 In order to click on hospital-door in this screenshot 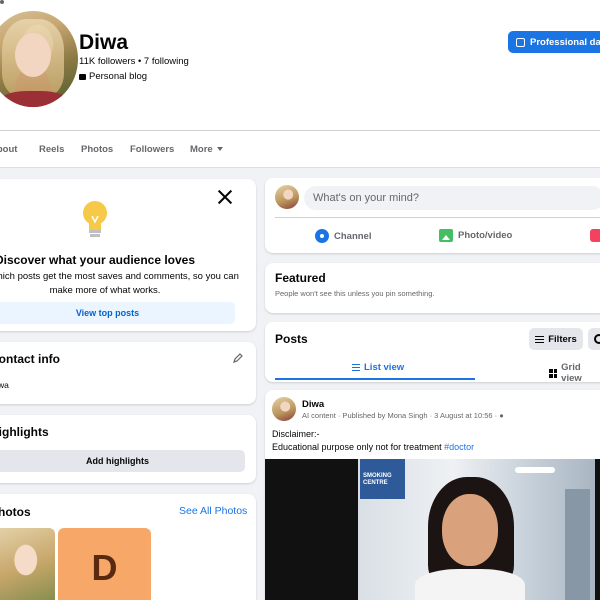, I will do `click(577, 544)`.